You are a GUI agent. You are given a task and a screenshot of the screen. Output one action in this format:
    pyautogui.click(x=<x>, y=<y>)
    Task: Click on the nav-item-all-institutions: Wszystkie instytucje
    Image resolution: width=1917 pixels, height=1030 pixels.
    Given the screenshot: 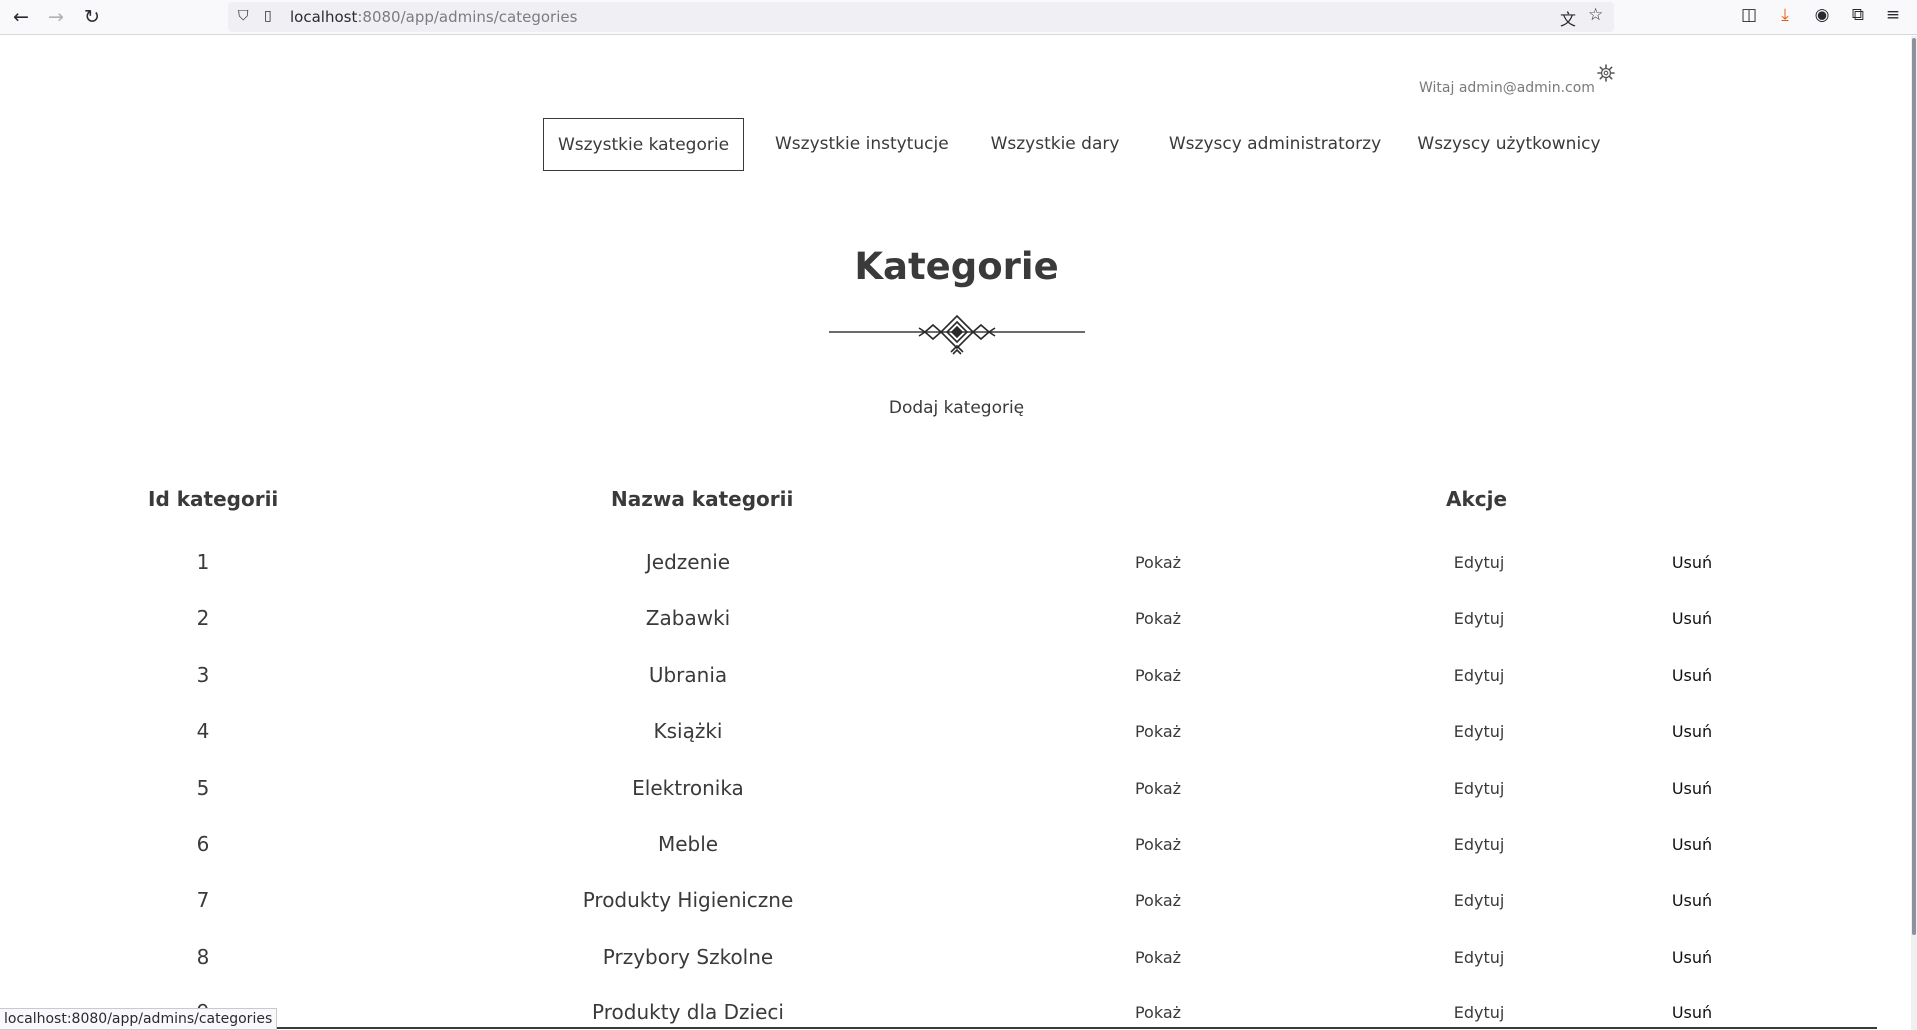 What is the action you would take?
    pyautogui.click(x=862, y=144)
    